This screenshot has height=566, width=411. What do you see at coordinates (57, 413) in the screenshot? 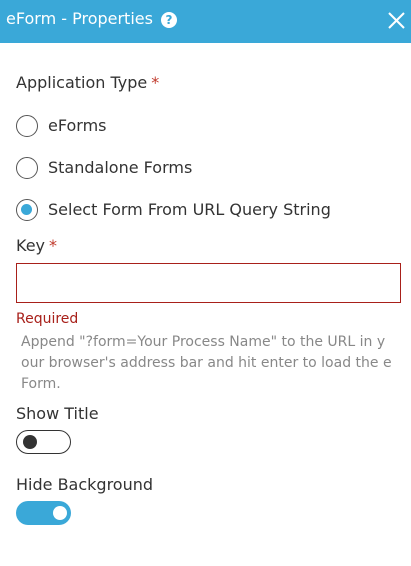
I see `show-title-label: Show Title` at bounding box center [57, 413].